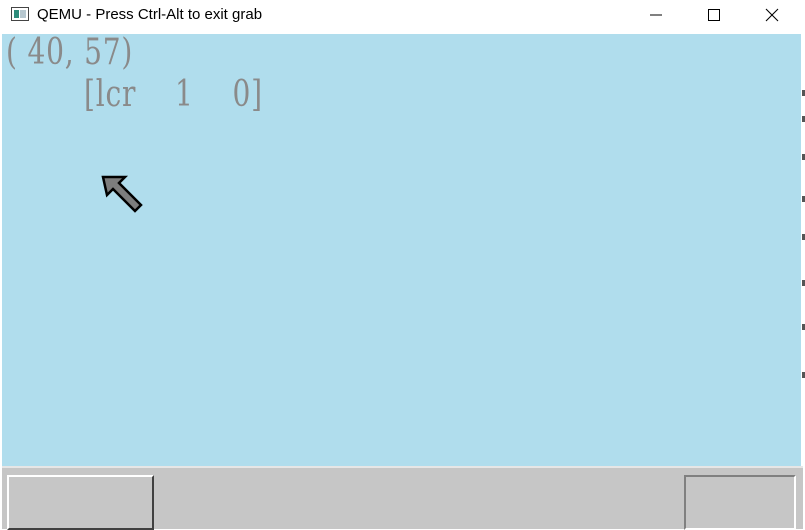 This screenshot has width=805, height=530. I want to click on system-tray, so click(740, 502).